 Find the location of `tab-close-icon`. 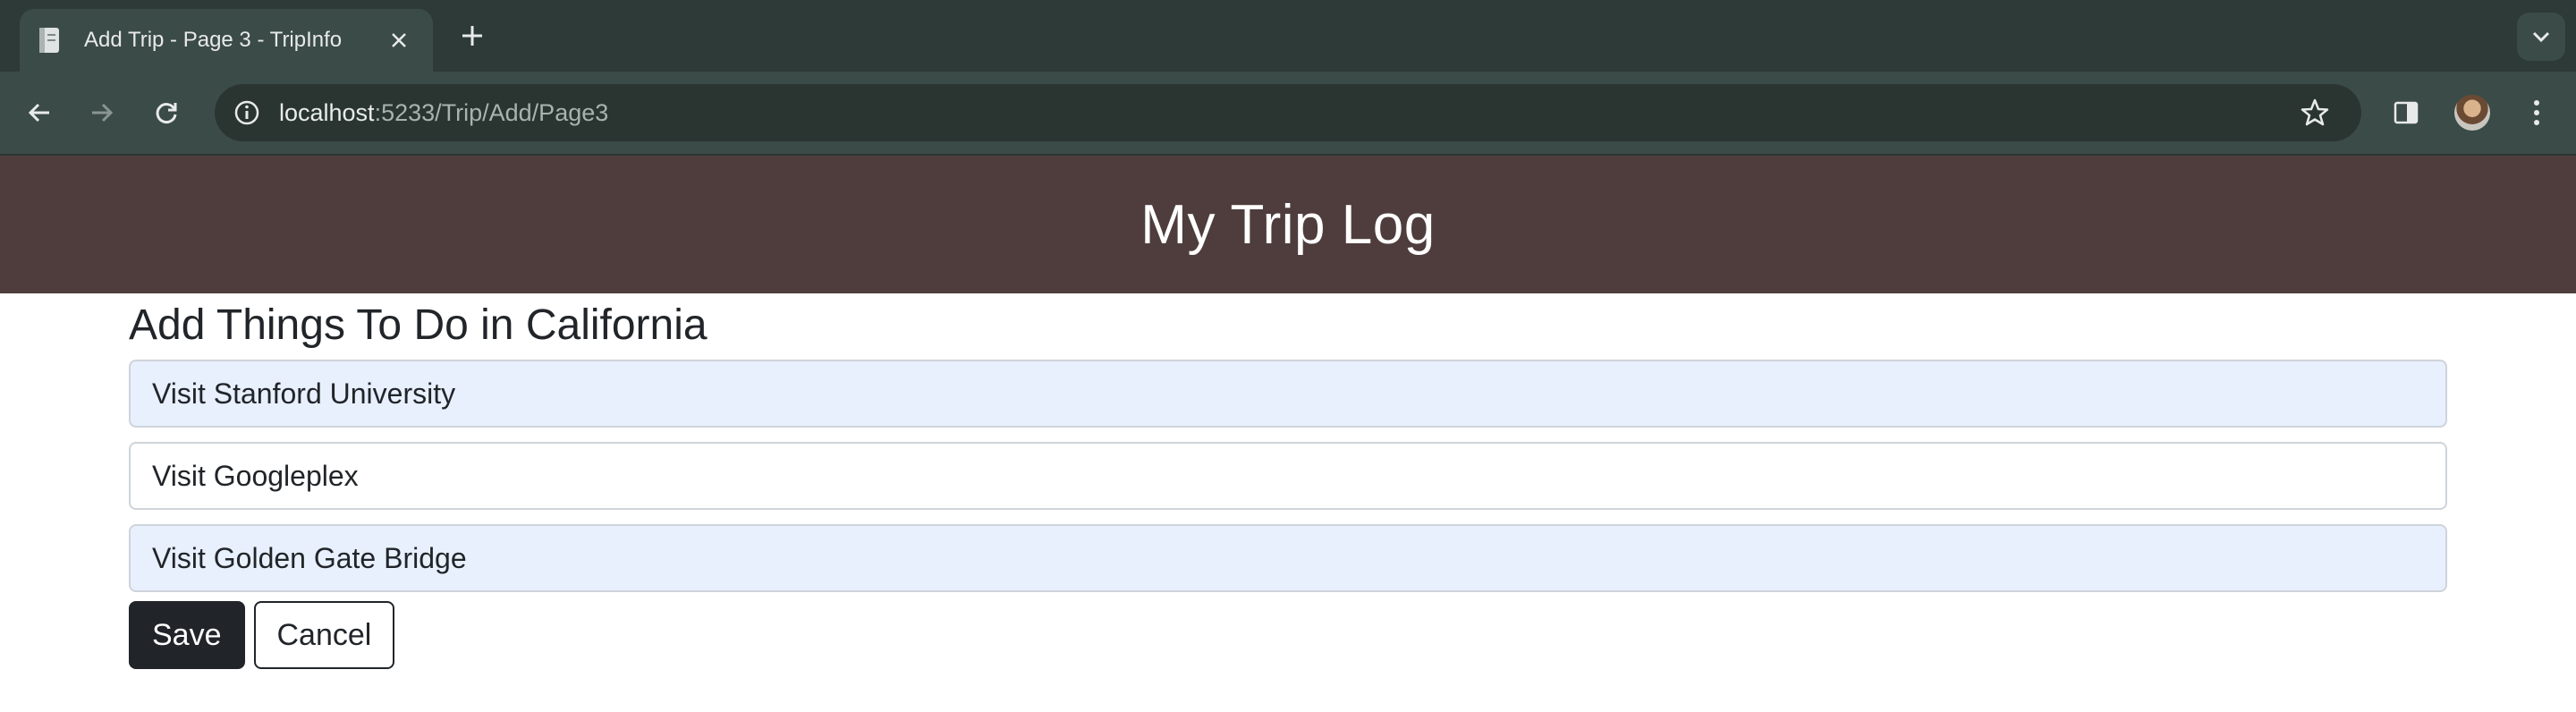

tab-close-icon is located at coordinates (399, 40).